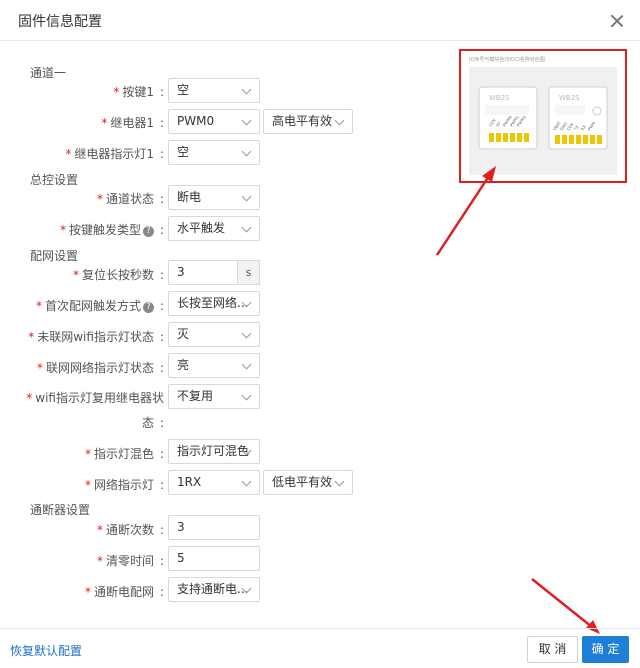  Describe the element at coordinates (95, 398) in the screenshot. I see `wifi-led-reuse-label: * wifi指示灯复用继电器状` at that location.